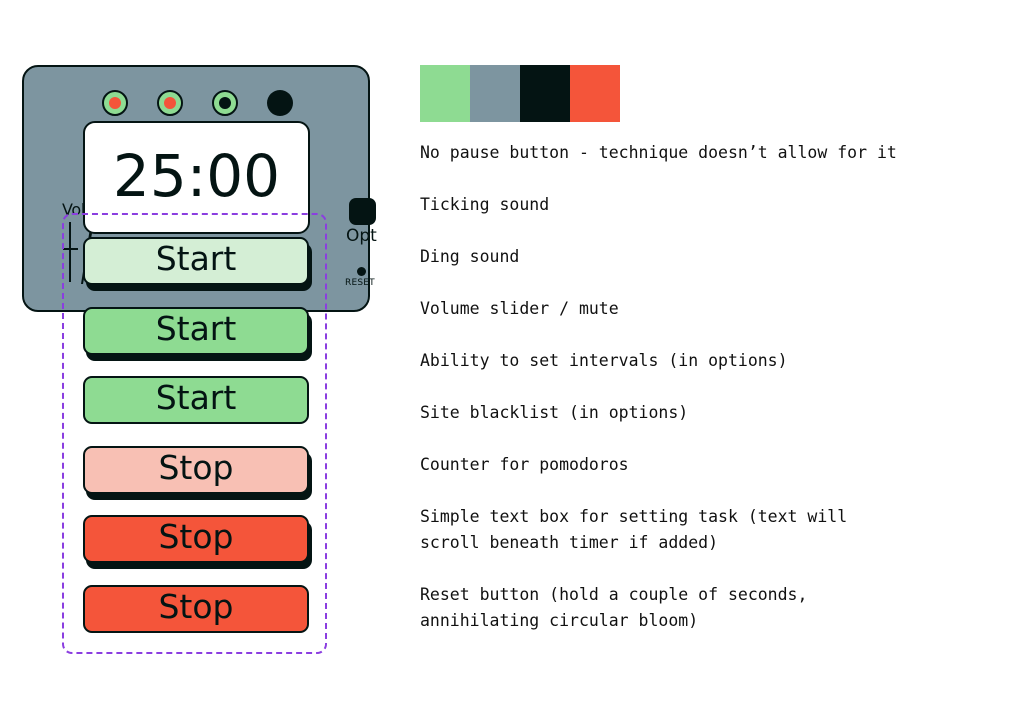  What do you see at coordinates (604, 360) in the screenshot?
I see `feature-note: Ability to set intervals (in options)` at bounding box center [604, 360].